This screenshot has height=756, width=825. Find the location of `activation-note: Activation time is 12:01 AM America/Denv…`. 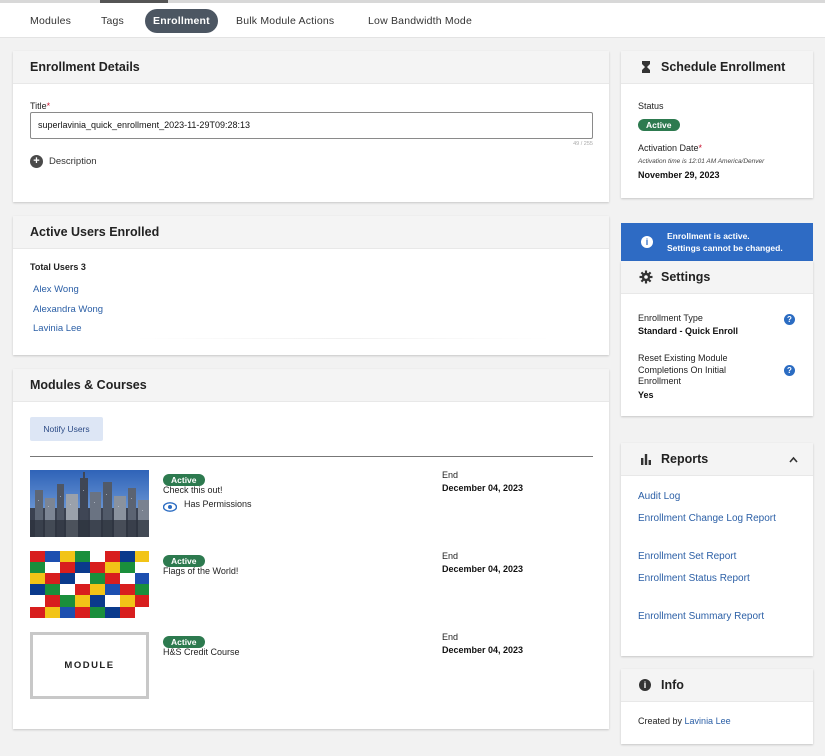

activation-note: Activation time is 12:01 AM America/Denv… is located at coordinates (701, 161).